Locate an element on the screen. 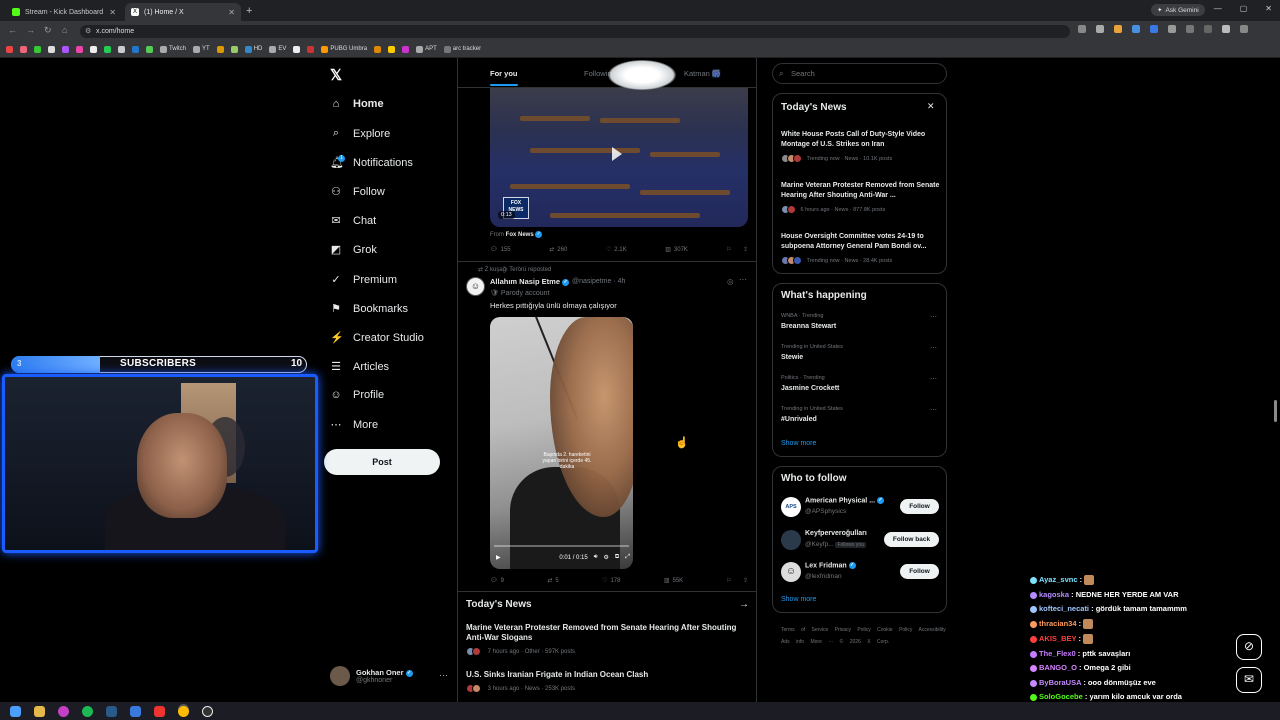 The width and height of the screenshot is (1280, 720). tweet-more-icon: ⋯ is located at coordinates (743, 279).